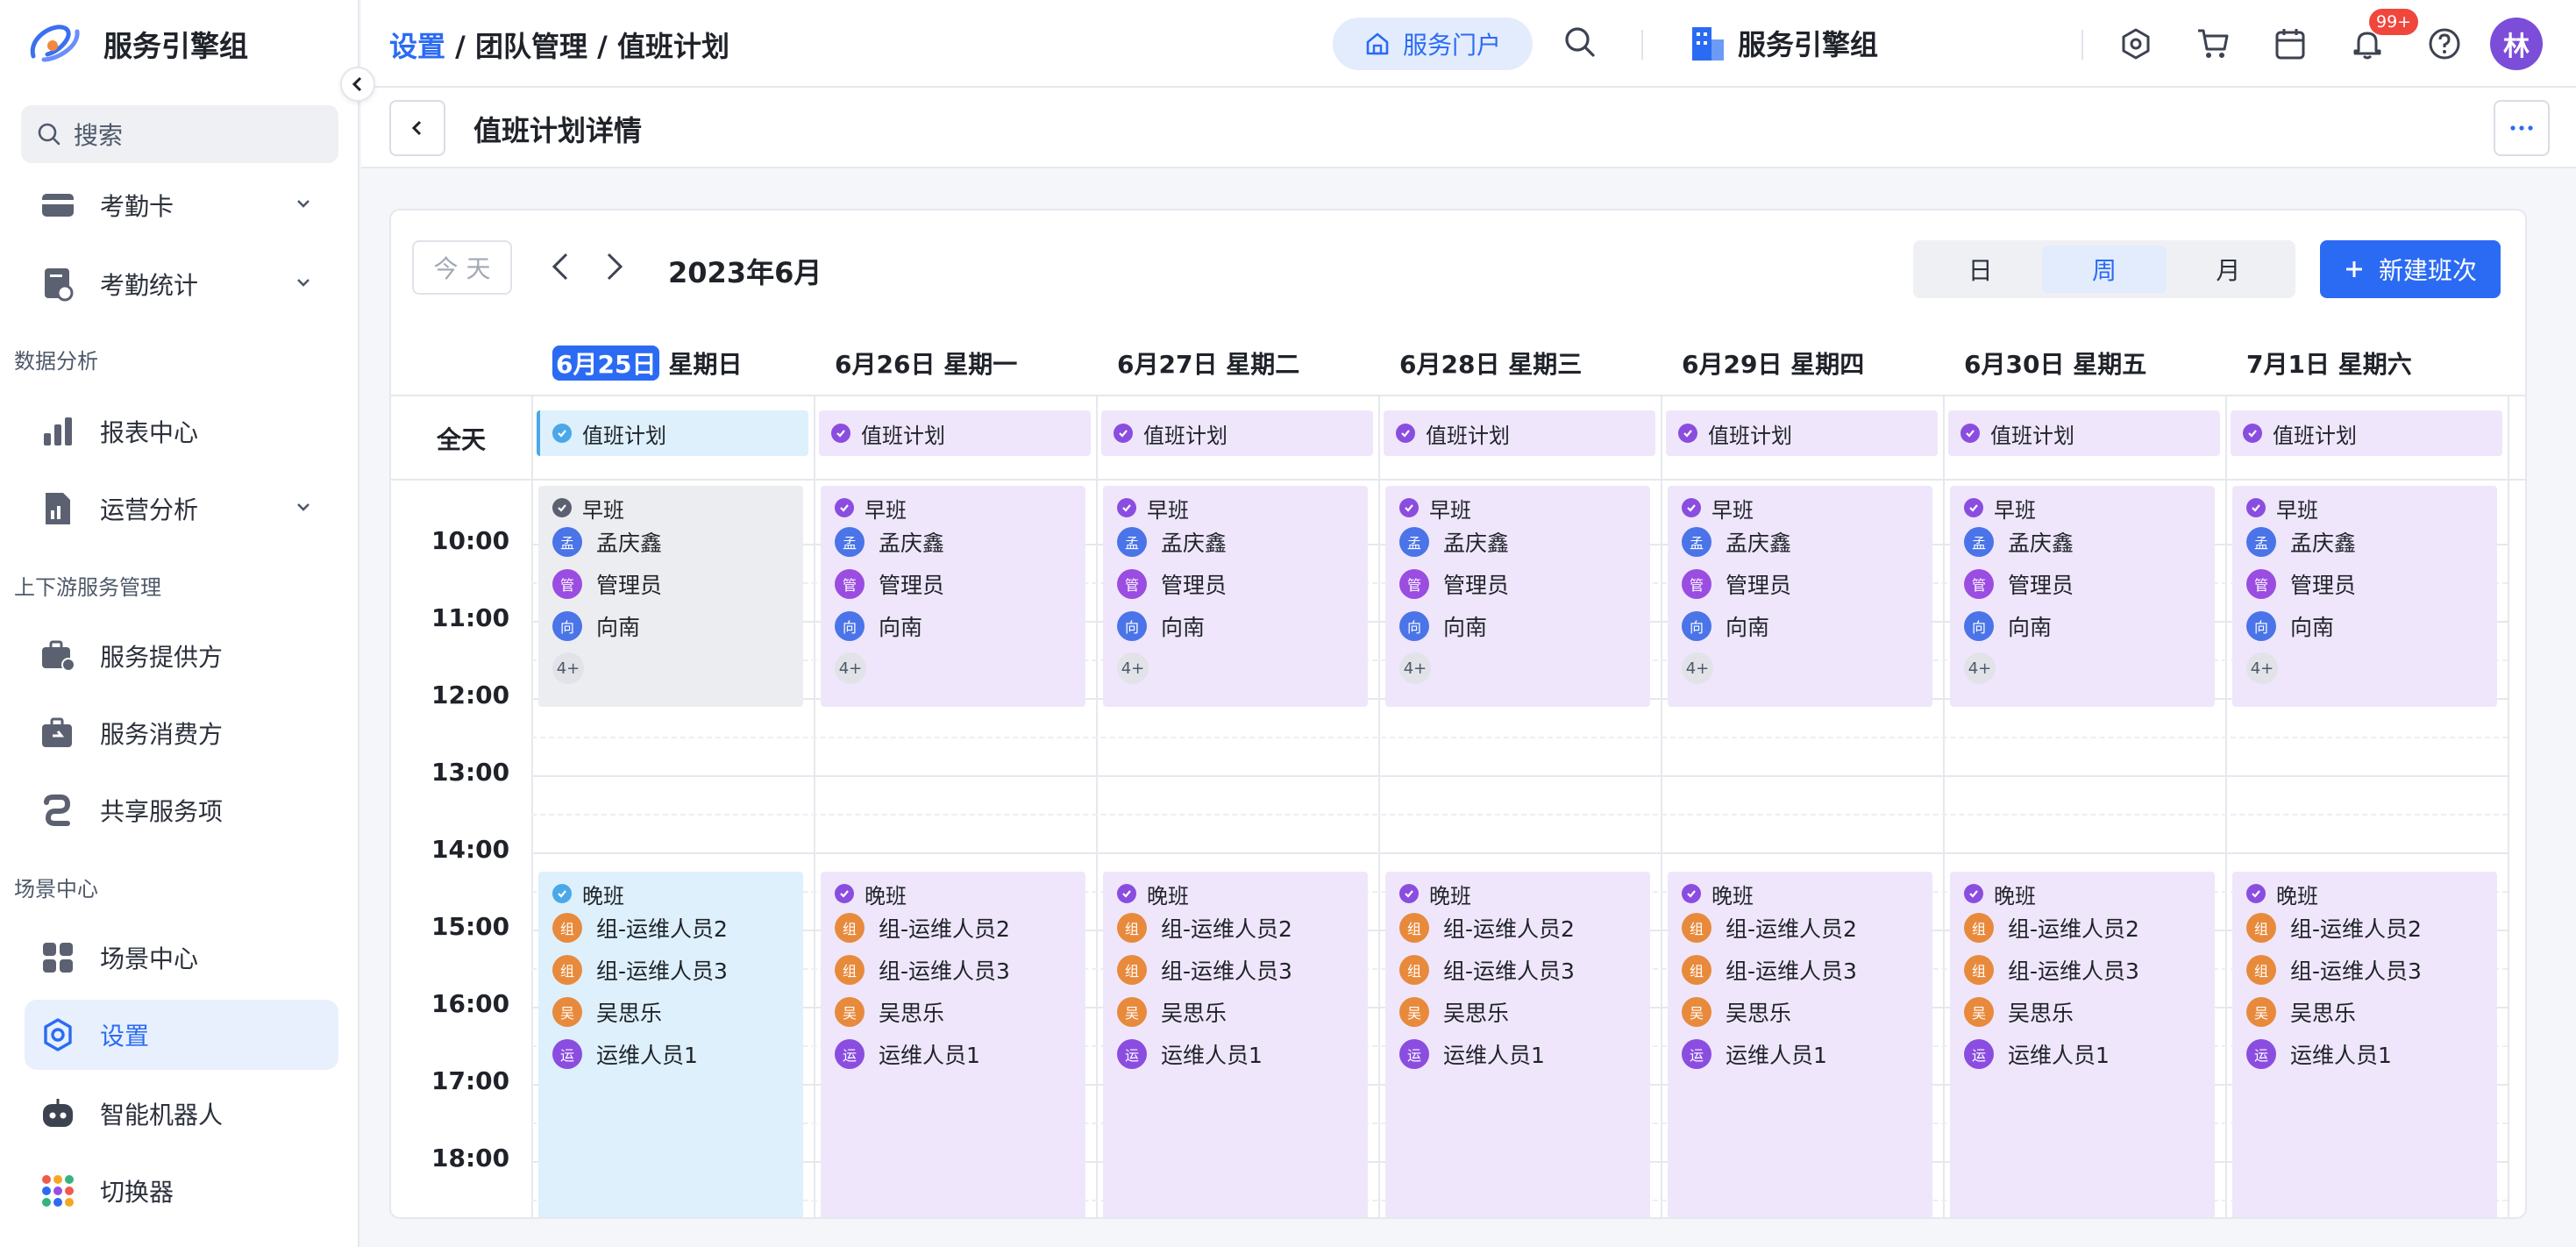 The height and width of the screenshot is (1247, 2576). I want to click on sidebar-item-settings: 设置, so click(181, 1035).